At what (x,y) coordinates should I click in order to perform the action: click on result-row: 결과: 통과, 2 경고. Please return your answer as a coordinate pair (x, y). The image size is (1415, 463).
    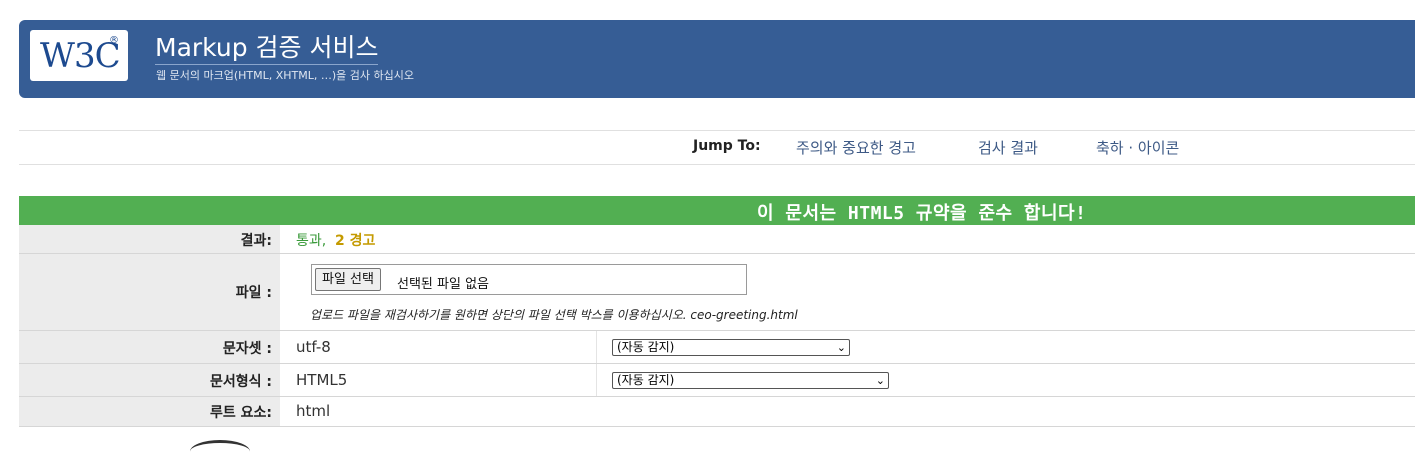
    Looking at the image, I should click on (717, 239).